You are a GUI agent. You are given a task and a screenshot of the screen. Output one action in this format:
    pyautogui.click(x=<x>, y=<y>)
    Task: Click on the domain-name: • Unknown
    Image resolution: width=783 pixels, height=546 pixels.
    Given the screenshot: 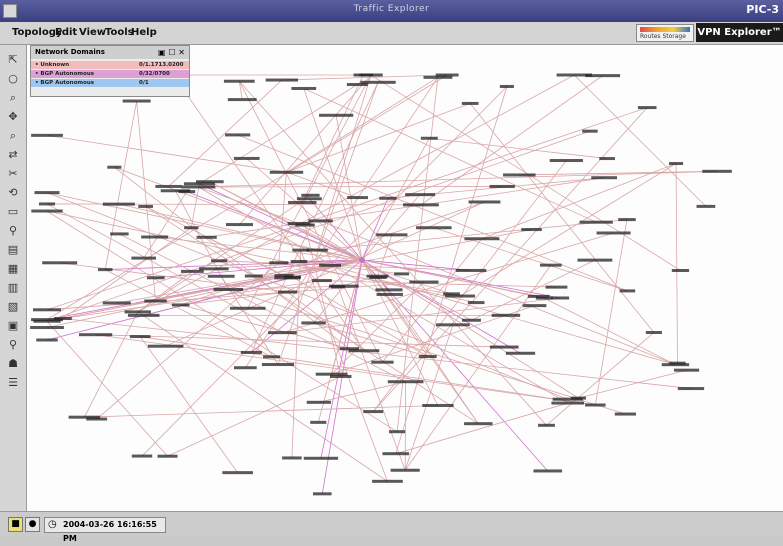 What is the action you would take?
    pyautogui.click(x=52, y=65)
    